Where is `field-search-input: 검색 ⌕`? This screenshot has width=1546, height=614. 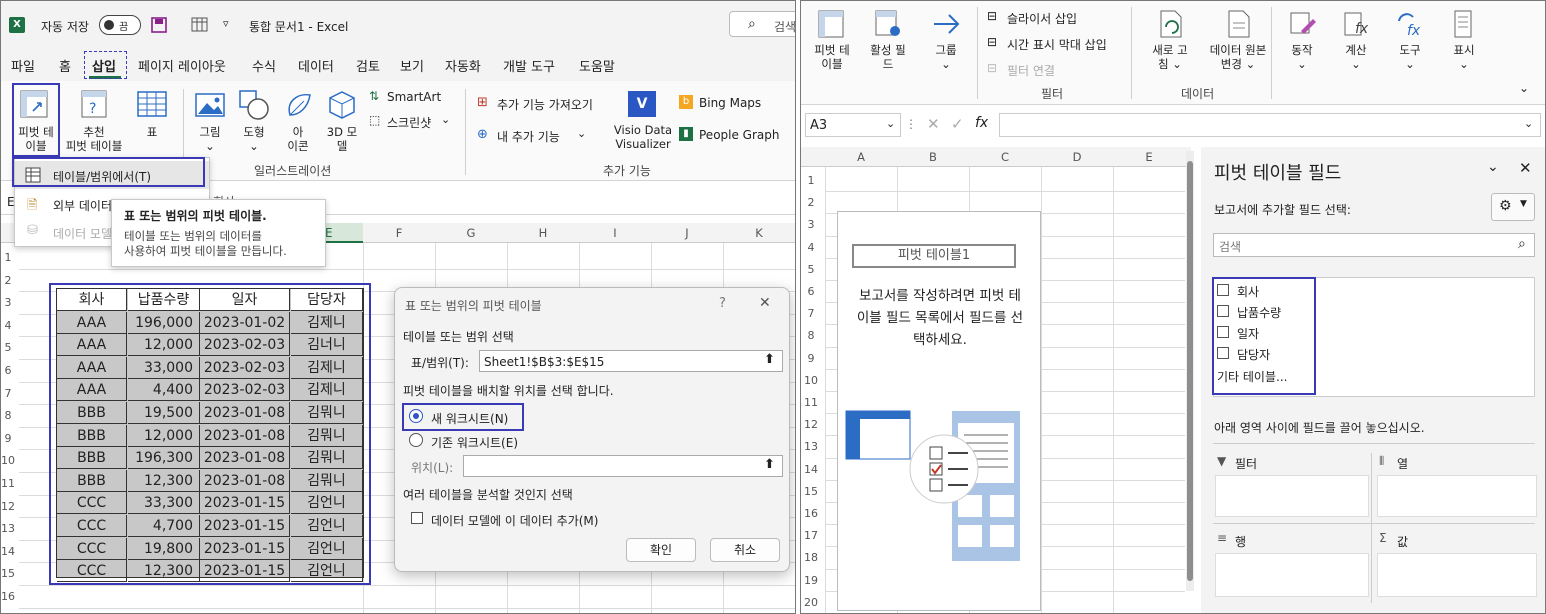 field-search-input: 검색 ⌕ is located at coordinates (1374, 245).